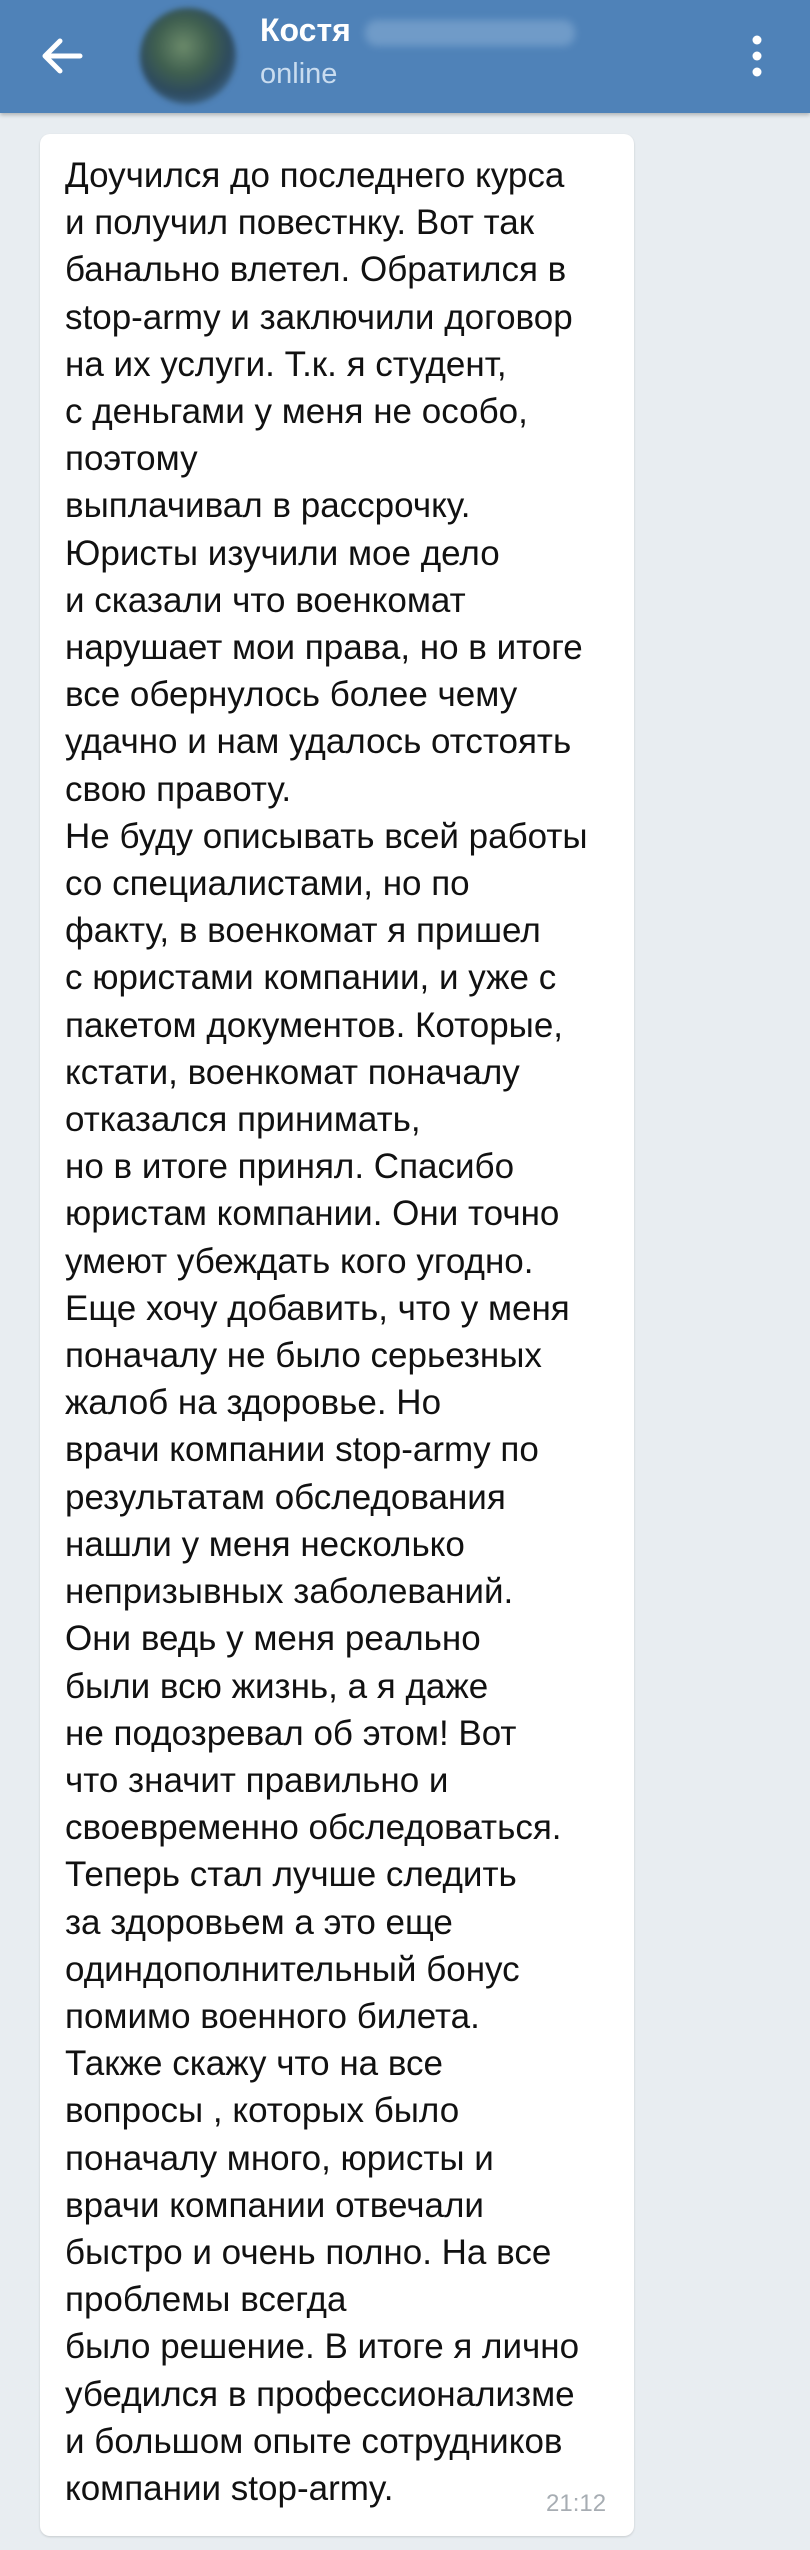  Describe the element at coordinates (282, 553) in the screenshot. I see `message-line: Юристы изучили мое дело` at that location.